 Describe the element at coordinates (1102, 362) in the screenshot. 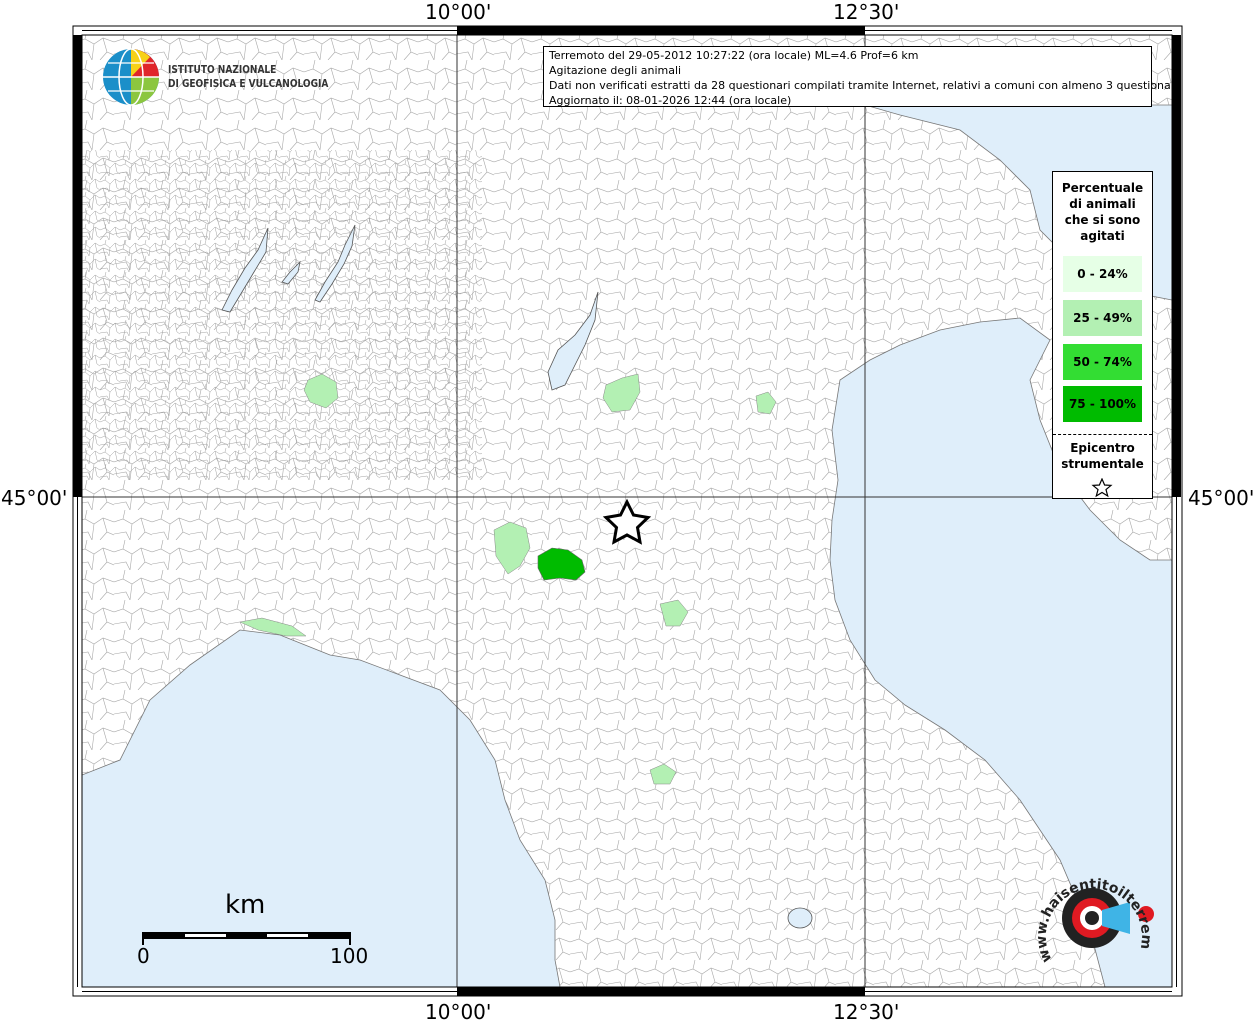

I see `legend-item-50-74: 50 - 74%` at that location.